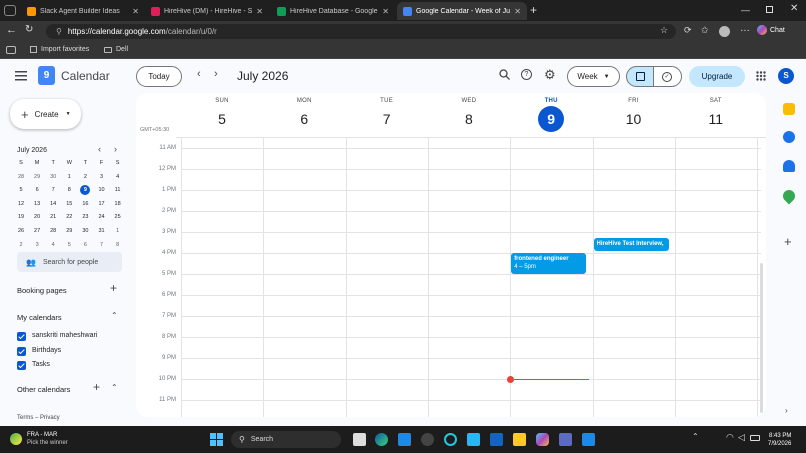 This screenshot has width=806, height=453. Describe the element at coordinates (37, 231) in the screenshot. I see `mini-day: 27` at that location.